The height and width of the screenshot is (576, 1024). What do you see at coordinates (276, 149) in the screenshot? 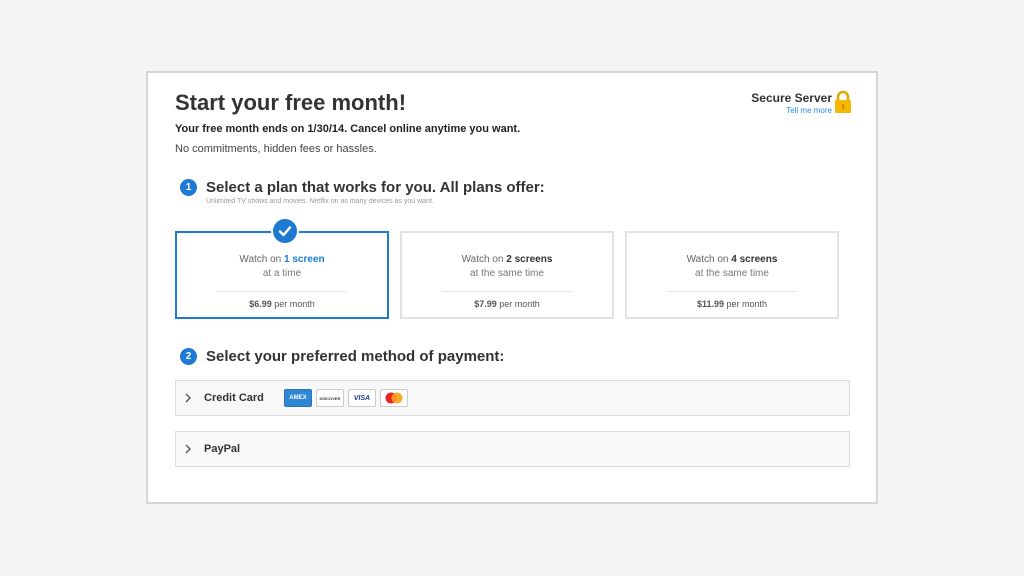
I see `no-commitment-text: No commitments, hidden fees or hassles.` at bounding box center [276, 149].